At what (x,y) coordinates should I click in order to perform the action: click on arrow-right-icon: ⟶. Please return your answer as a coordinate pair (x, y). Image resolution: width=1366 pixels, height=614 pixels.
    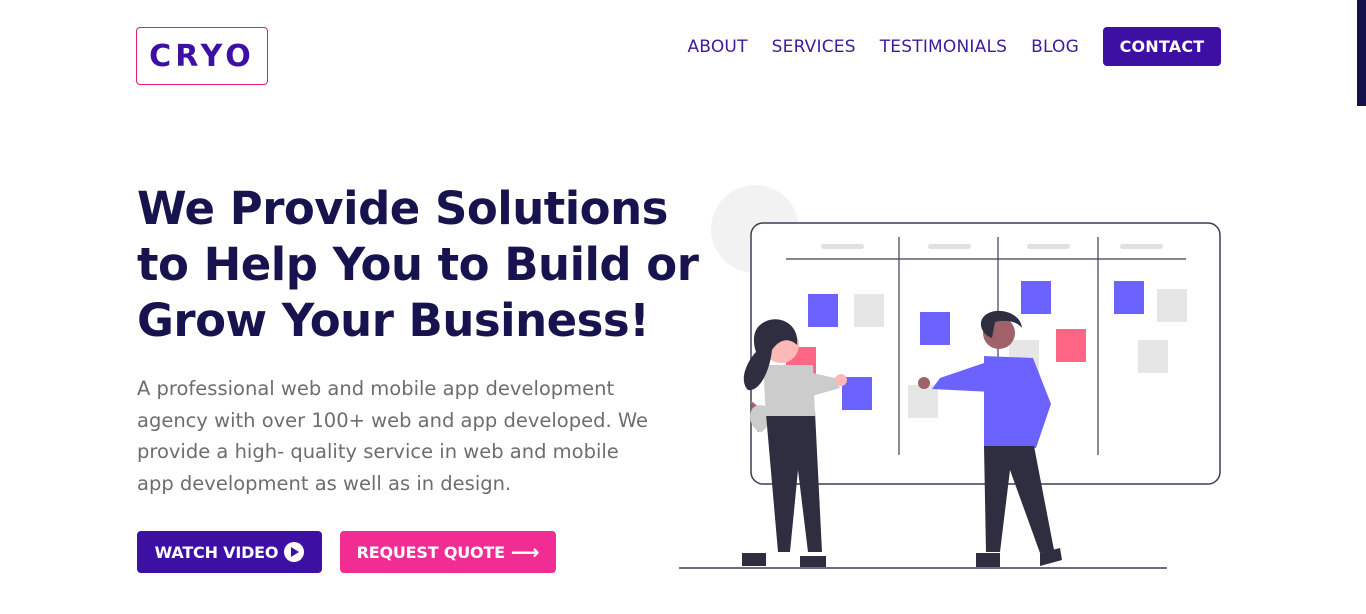
    Looking at the image, I should click on (525, 552).